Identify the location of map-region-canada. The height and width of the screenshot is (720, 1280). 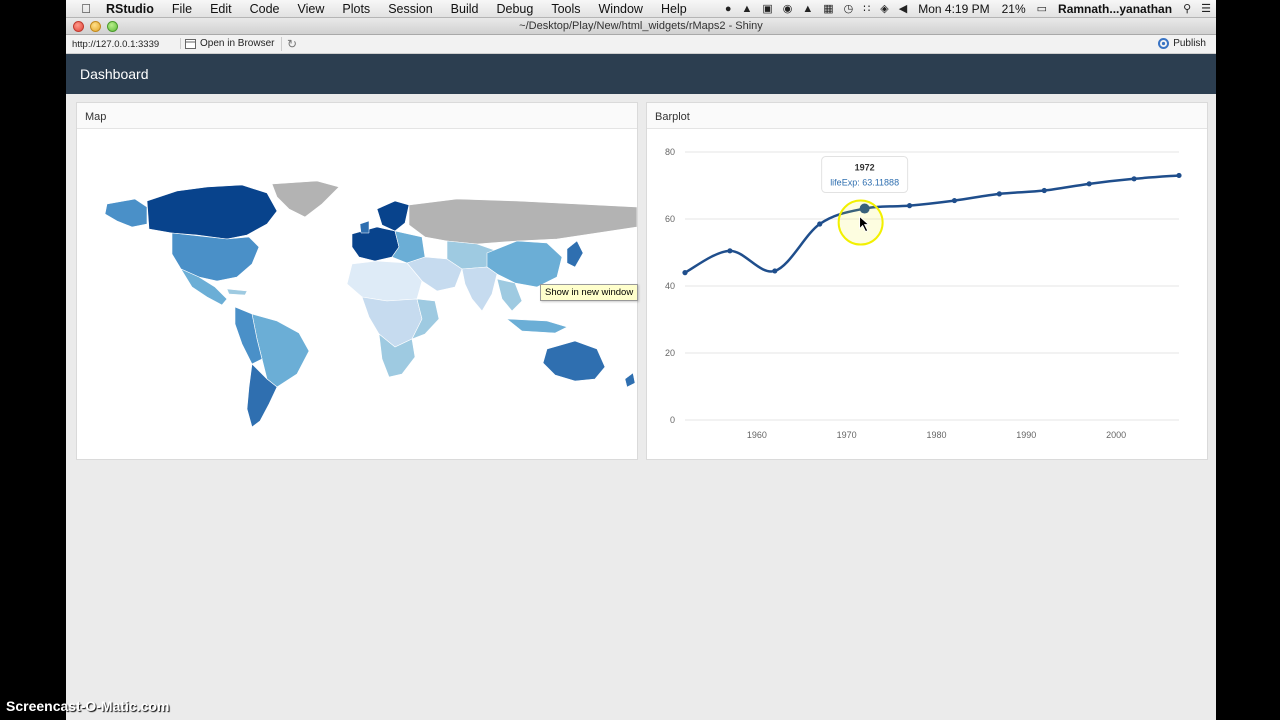
(212, 212).